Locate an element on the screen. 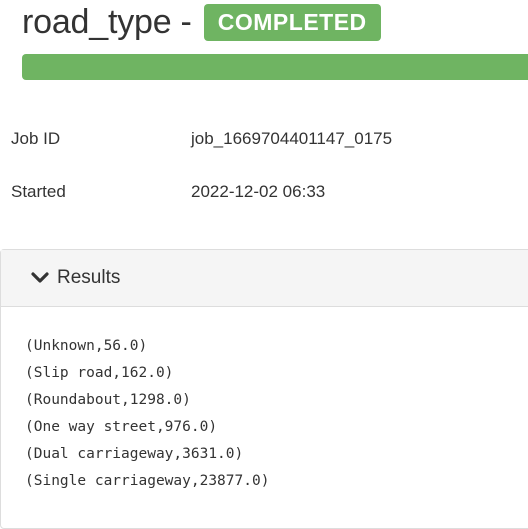  started-value: 2022-12-02 06:33 is located at coordinates (258, 191).